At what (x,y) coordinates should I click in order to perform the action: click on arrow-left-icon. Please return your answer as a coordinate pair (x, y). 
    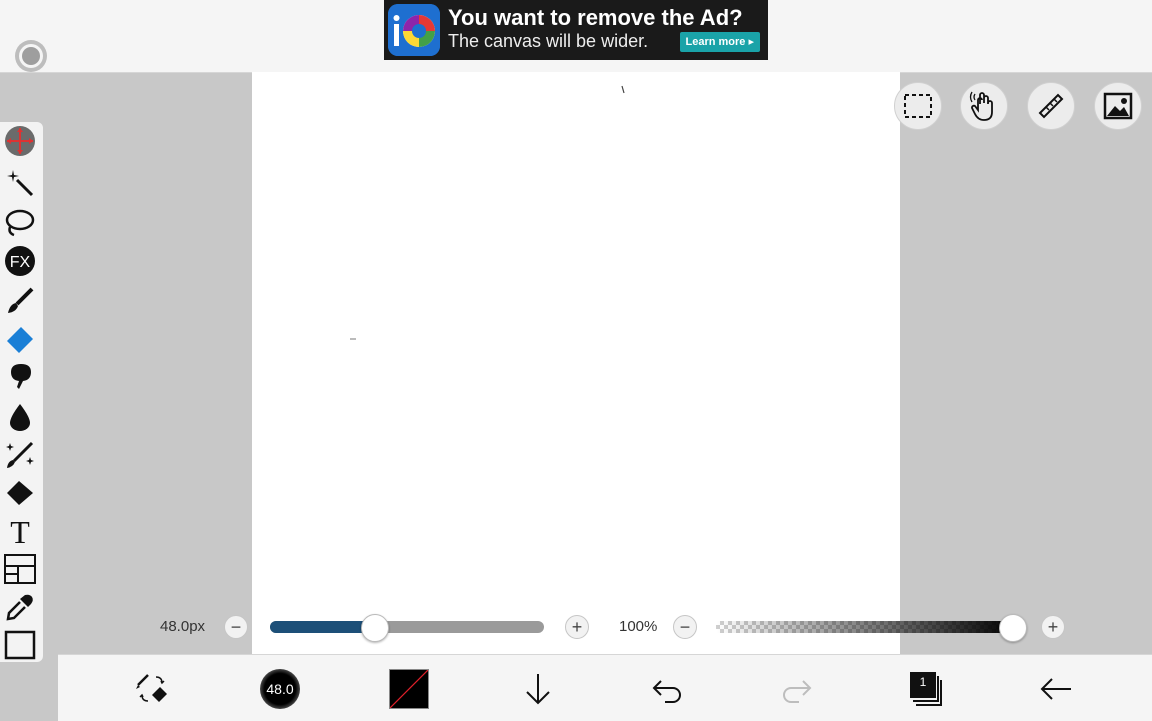
    Looking at the image, I should click on (1055, 689).